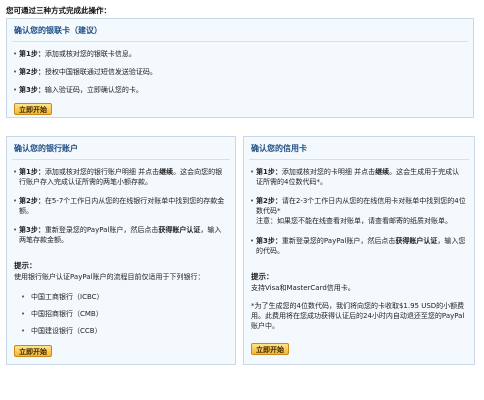  Describe the element at coordinates (361, 206) in the screenshot. I see `step-text: 请在2-3个工作日内从您的在线信用卡对账单中找到您的4位数代码` at that location.